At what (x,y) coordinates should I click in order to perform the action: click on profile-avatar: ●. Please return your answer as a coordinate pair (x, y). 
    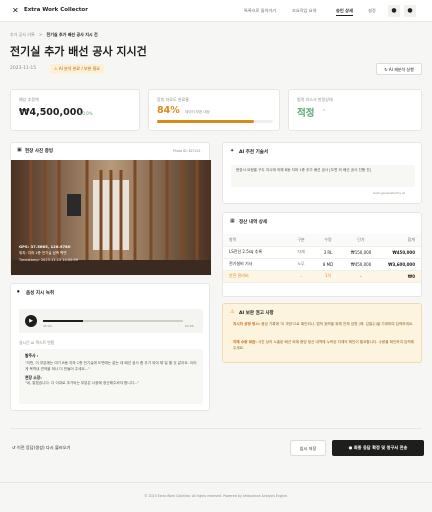
    Looking at the image, I should click on (410, 11).